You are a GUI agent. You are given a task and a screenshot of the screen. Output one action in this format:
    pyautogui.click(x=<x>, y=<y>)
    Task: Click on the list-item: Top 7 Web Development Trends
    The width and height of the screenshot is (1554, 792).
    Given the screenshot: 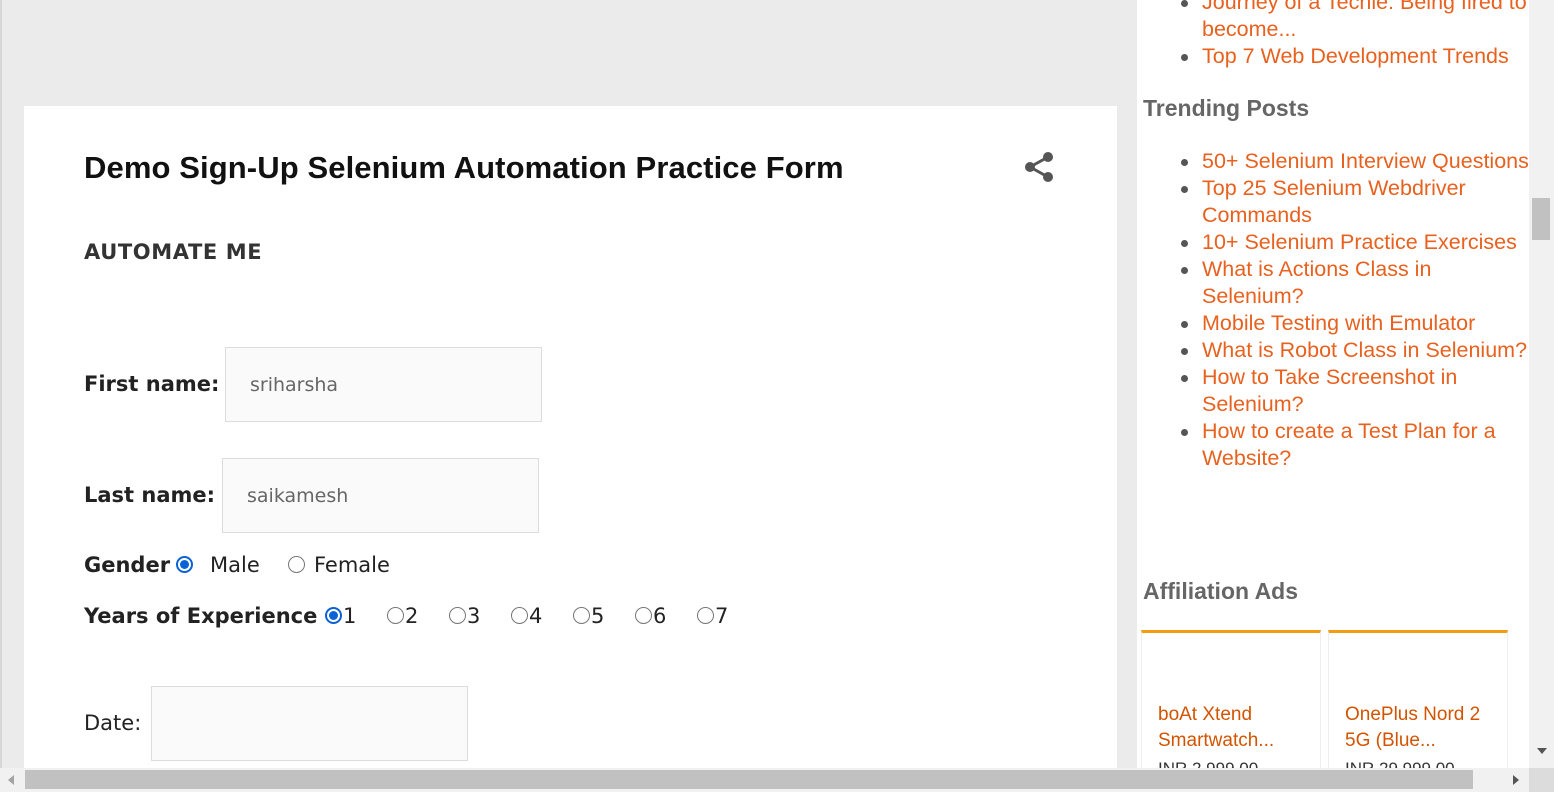 What is the action you would take?
    pyautogui.click(x=1333, y=56)
    